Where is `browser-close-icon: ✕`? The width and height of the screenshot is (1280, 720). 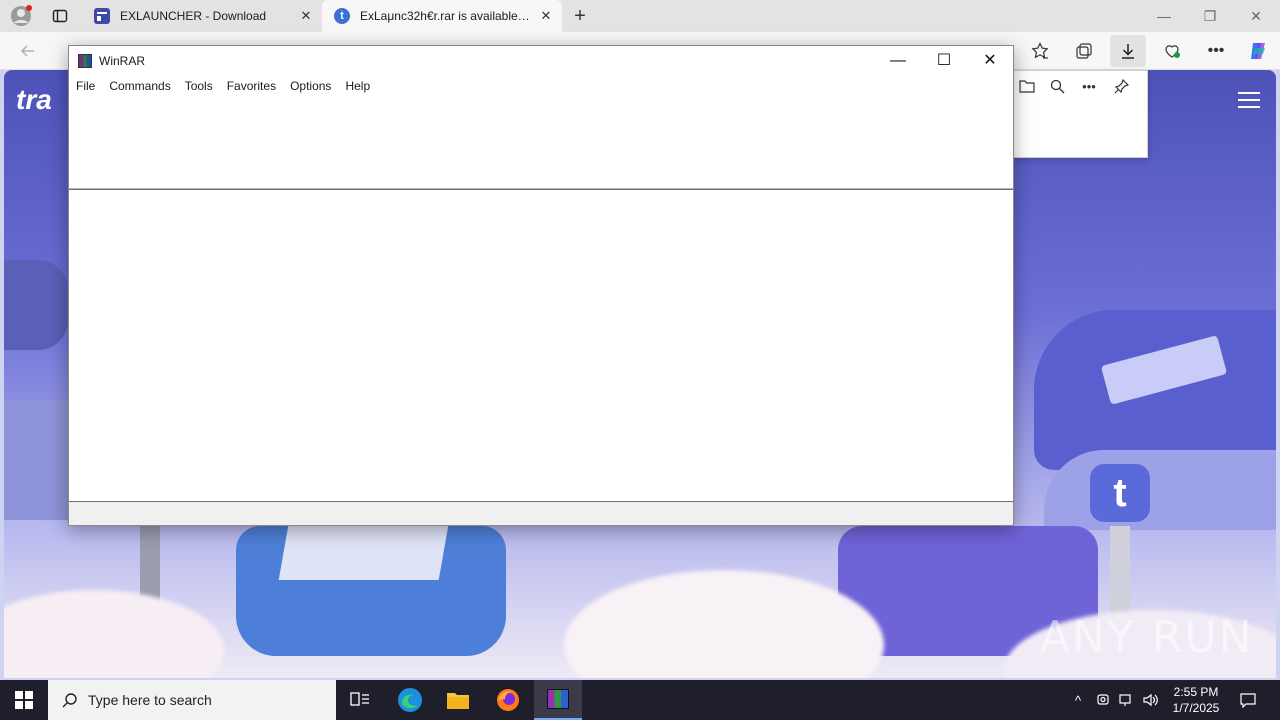
browser-close-icon: ✕ is located at coordinates (1256, 16).